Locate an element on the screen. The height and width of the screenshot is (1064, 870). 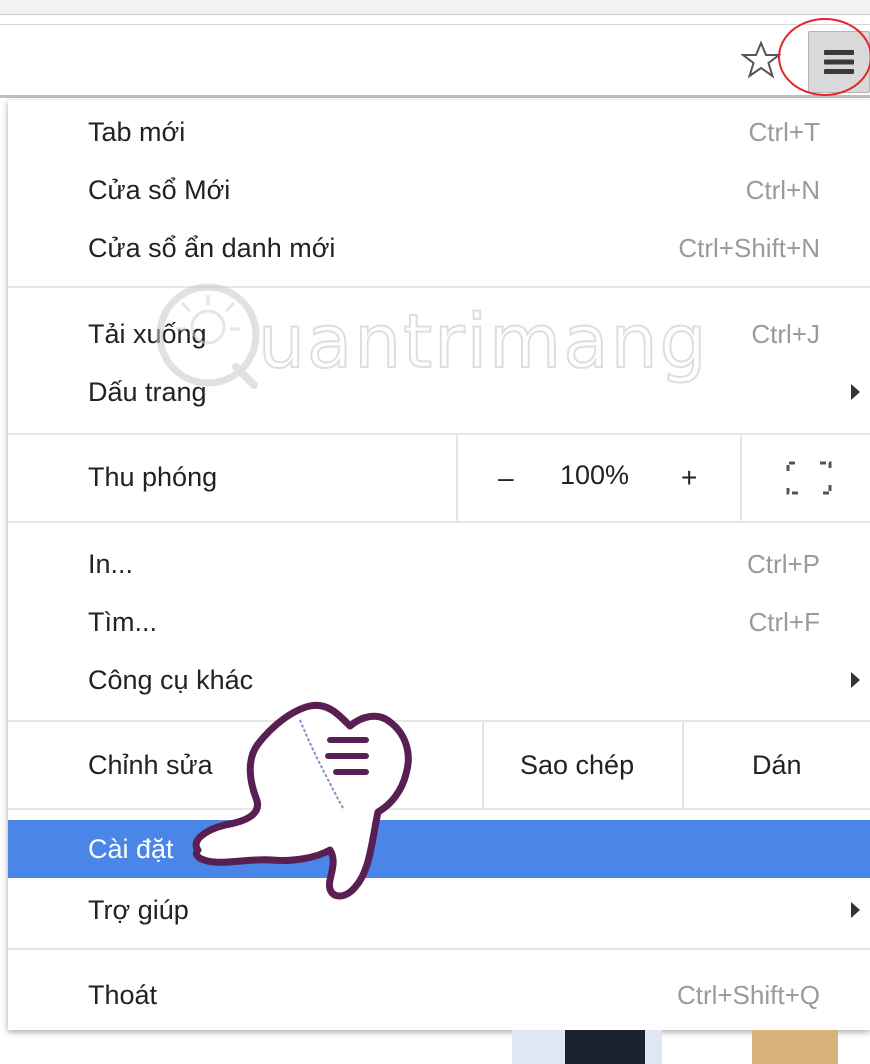
menu-item-label: Tab mới is located at coordinates (137, 131).